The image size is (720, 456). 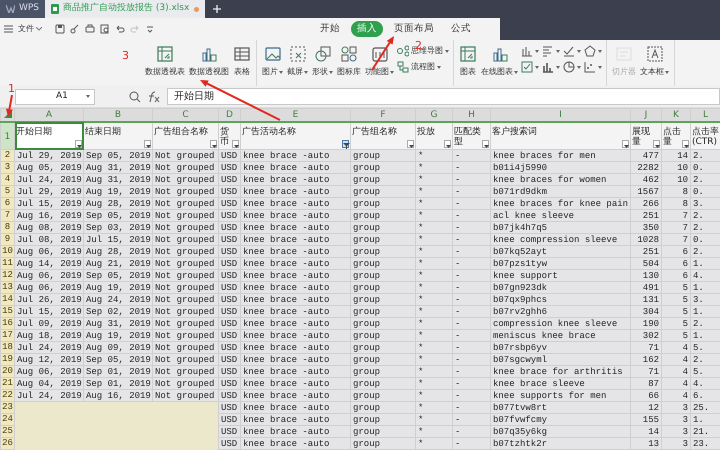 What do you see at coordinates (7, 324) in the screenshot?
I see `row-number: 16` at bounding box center [7, 324].